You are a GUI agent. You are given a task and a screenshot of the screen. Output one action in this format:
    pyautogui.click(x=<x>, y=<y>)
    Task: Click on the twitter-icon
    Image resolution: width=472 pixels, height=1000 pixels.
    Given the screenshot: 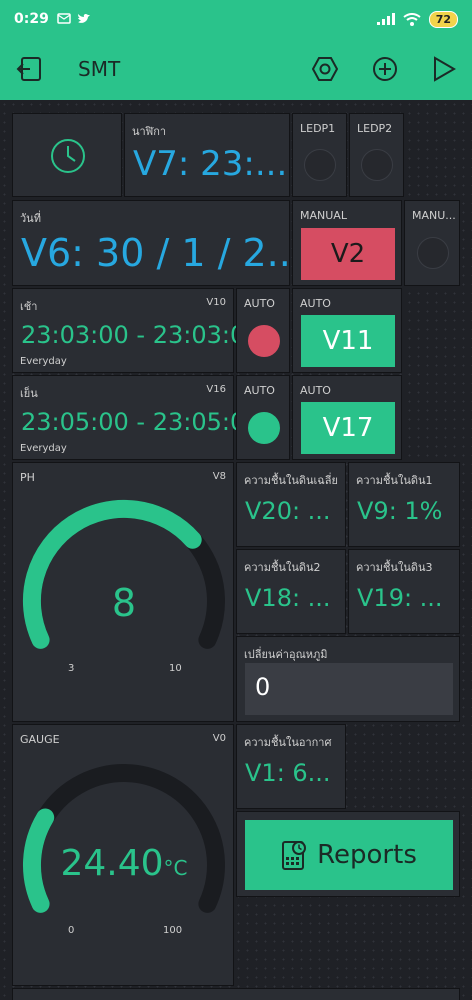 What is the action you would take?
    pyautogui.click(x=83, y=18)
    